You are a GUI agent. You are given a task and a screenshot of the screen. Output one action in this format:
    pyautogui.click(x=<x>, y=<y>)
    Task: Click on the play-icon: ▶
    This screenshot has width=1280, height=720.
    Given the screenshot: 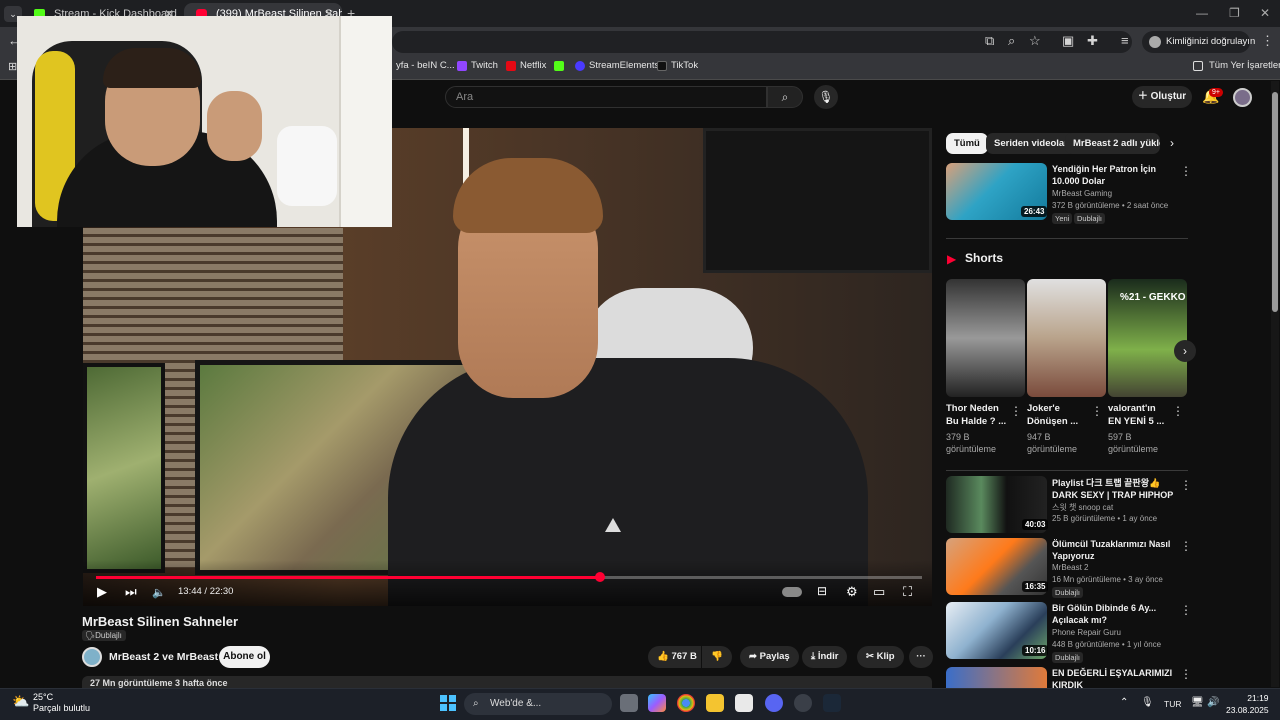 What is the action you would take?
    pyautogui.click(x=102, y=592)
    